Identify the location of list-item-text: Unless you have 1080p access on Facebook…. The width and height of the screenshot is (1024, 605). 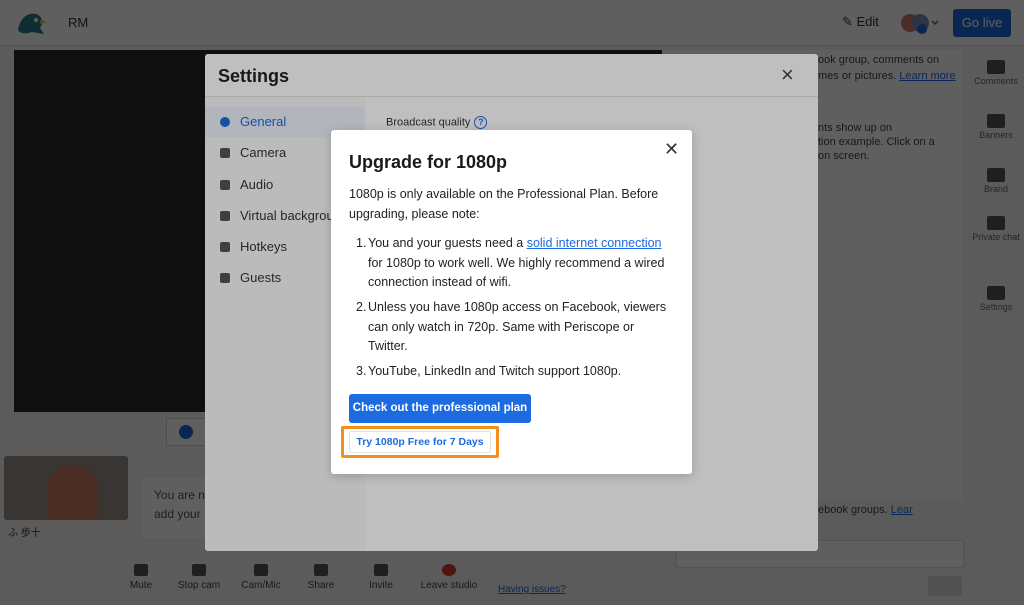
(517, 326).